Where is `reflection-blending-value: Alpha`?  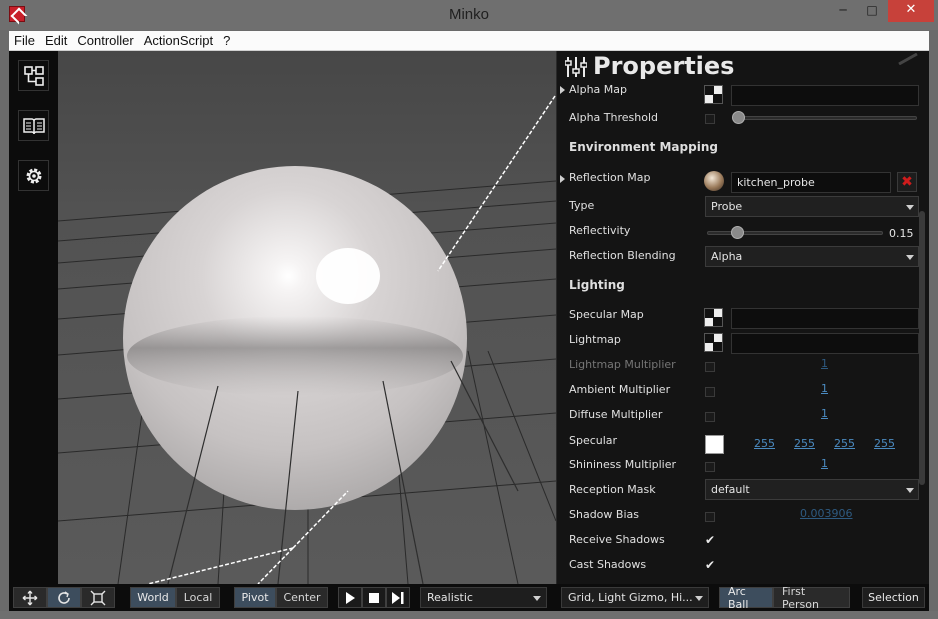
reflection-blending-value: Alpha is located at coordinates (727, 256).